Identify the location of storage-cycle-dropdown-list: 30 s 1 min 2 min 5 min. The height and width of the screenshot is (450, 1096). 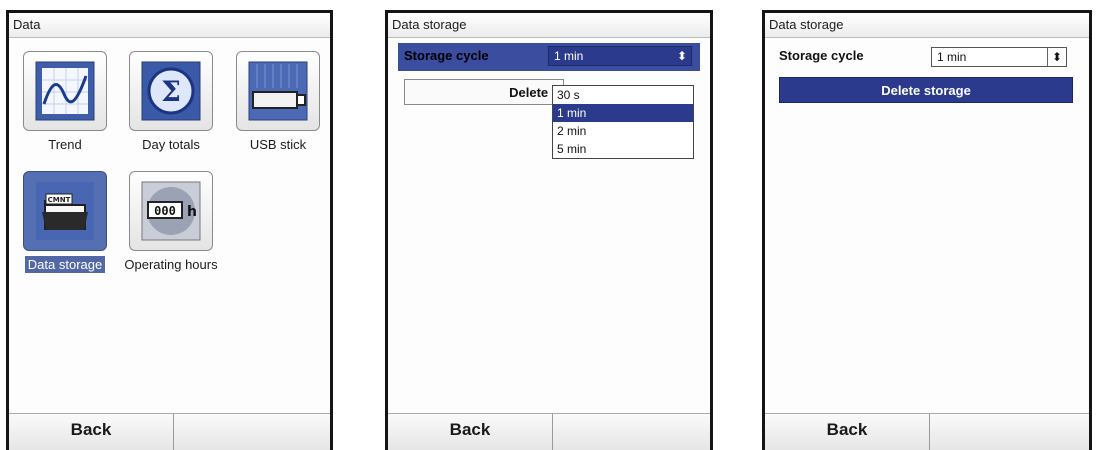
(623, 122).